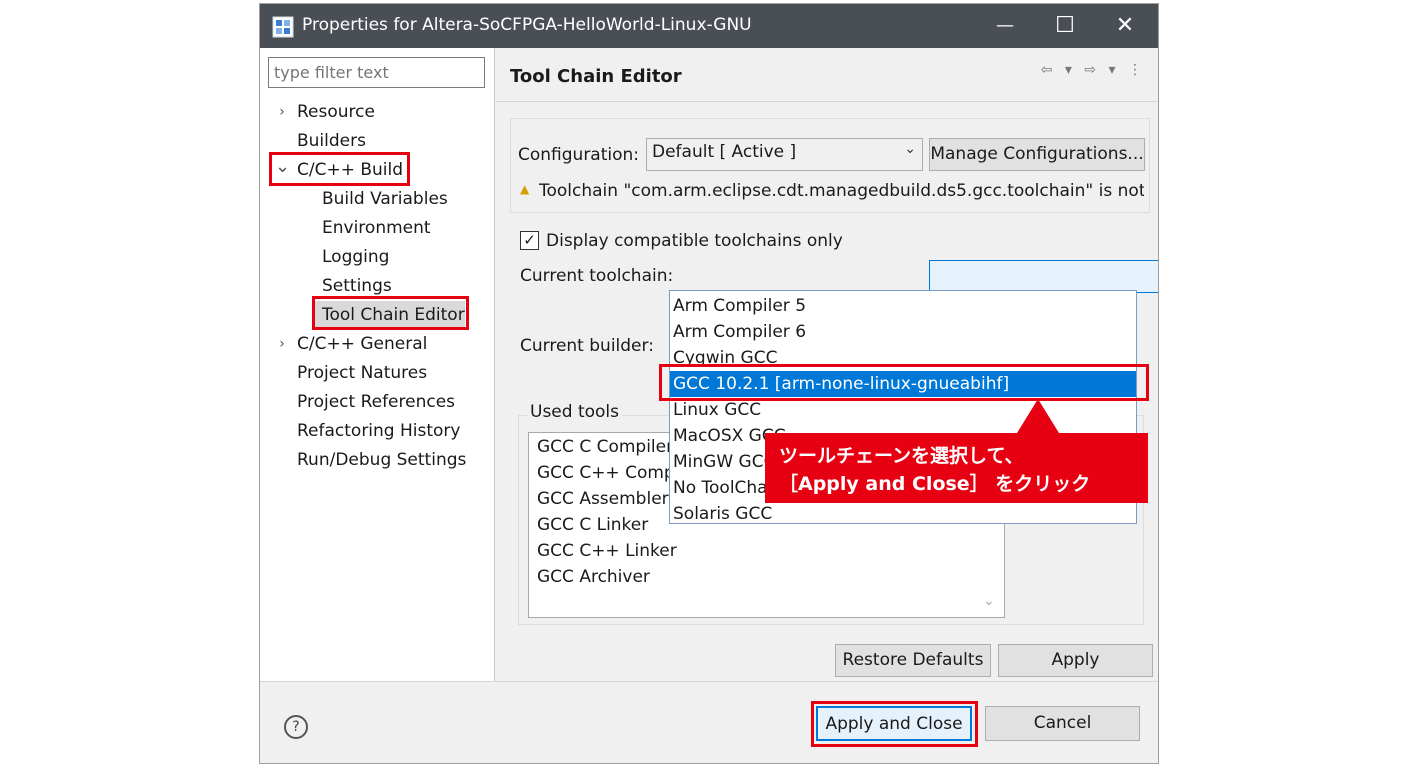 This screenshot has width=1416, height=770. I want to click on page-navigation-icons: ⇦ ▾ ⇨ ▾ ⋮, so click(1093, 70).